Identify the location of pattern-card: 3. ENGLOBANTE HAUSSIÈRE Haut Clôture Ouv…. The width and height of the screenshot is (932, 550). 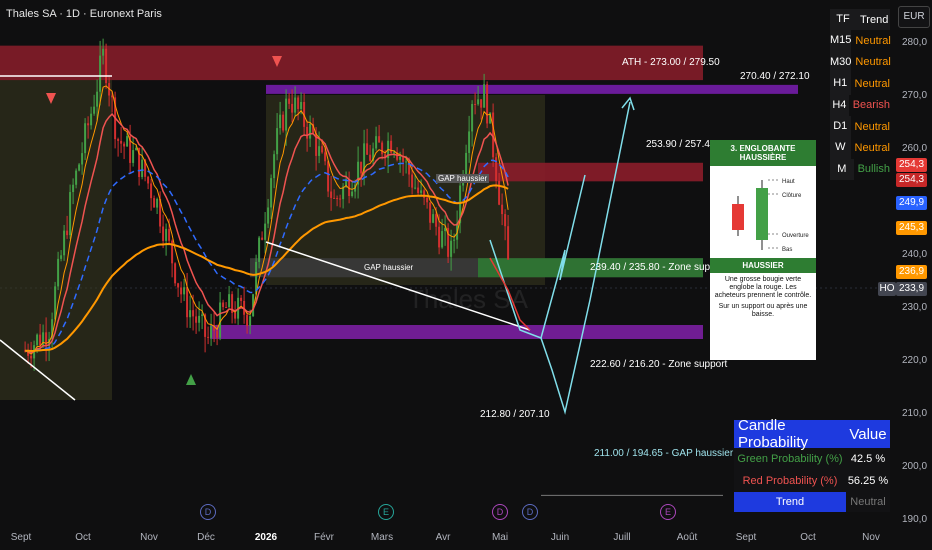
(763, 250).